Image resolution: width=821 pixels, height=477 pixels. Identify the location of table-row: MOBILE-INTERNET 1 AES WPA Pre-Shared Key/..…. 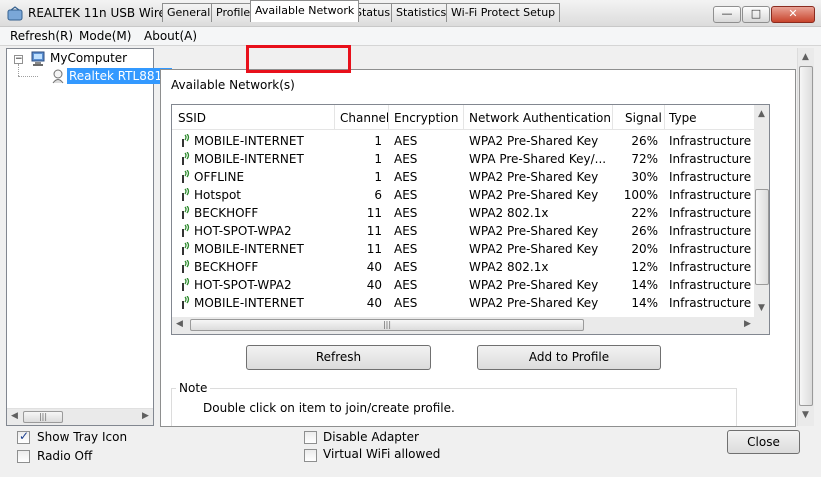
(463, 159).